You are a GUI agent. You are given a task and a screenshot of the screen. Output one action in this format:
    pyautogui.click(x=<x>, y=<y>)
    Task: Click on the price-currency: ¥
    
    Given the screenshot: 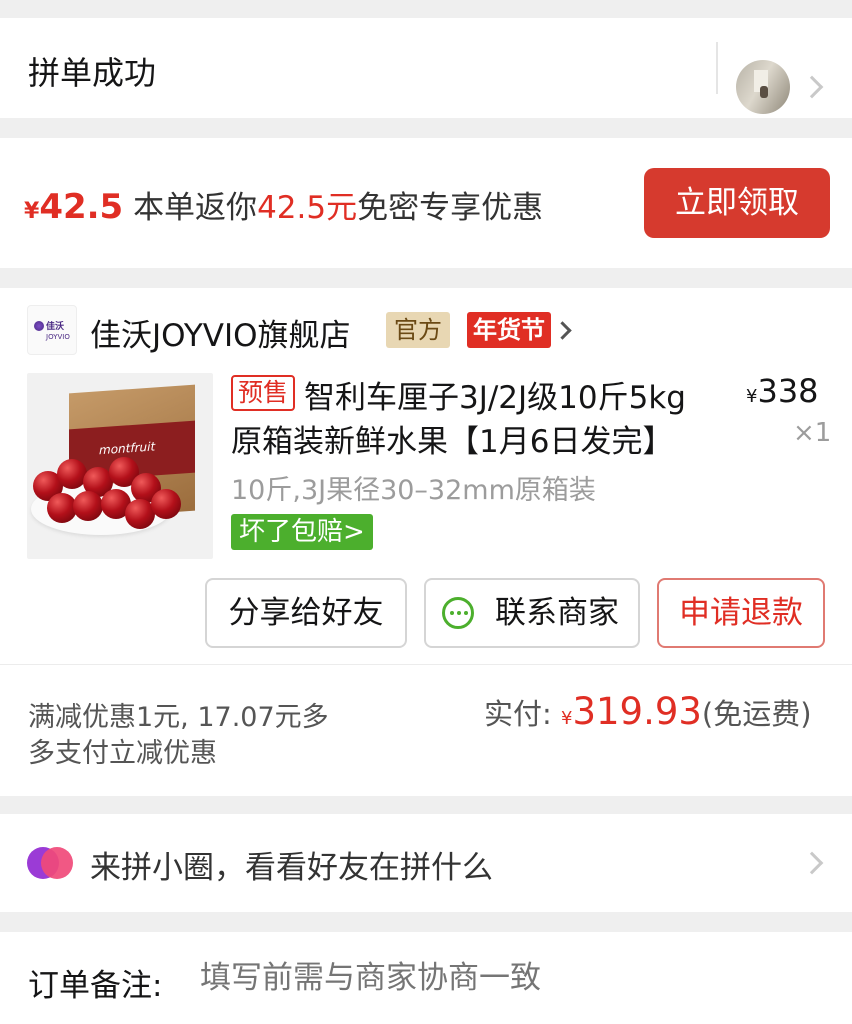 What is the action you would take?
    pyautogui.click(x=752, y=396)
    